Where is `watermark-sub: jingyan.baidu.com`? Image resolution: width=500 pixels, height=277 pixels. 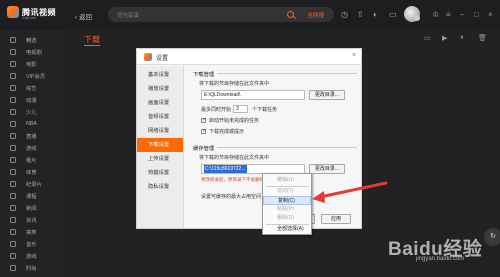 watermark-sub: jingyan.baidu.com is located at coordinates (440, 259).